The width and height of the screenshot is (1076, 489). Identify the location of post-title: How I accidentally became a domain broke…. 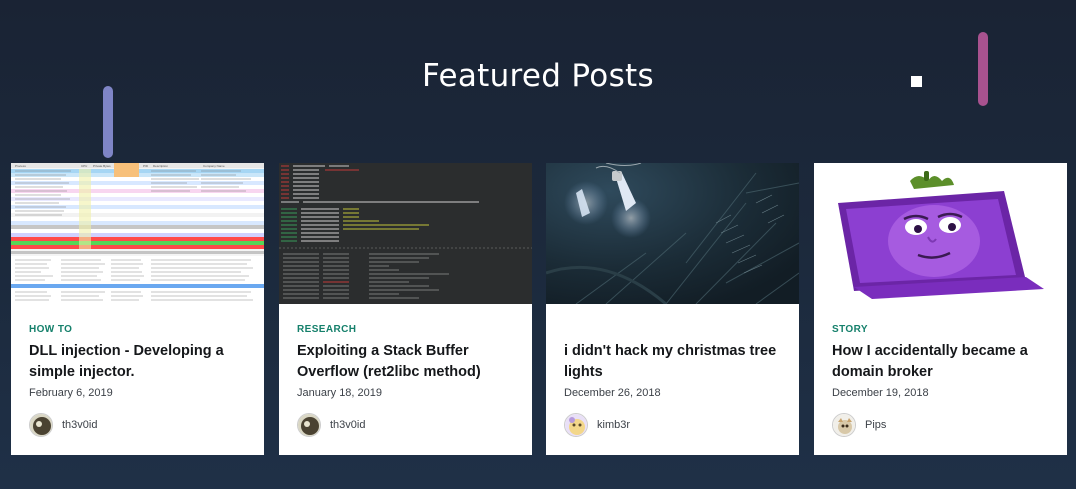
(942, 362).